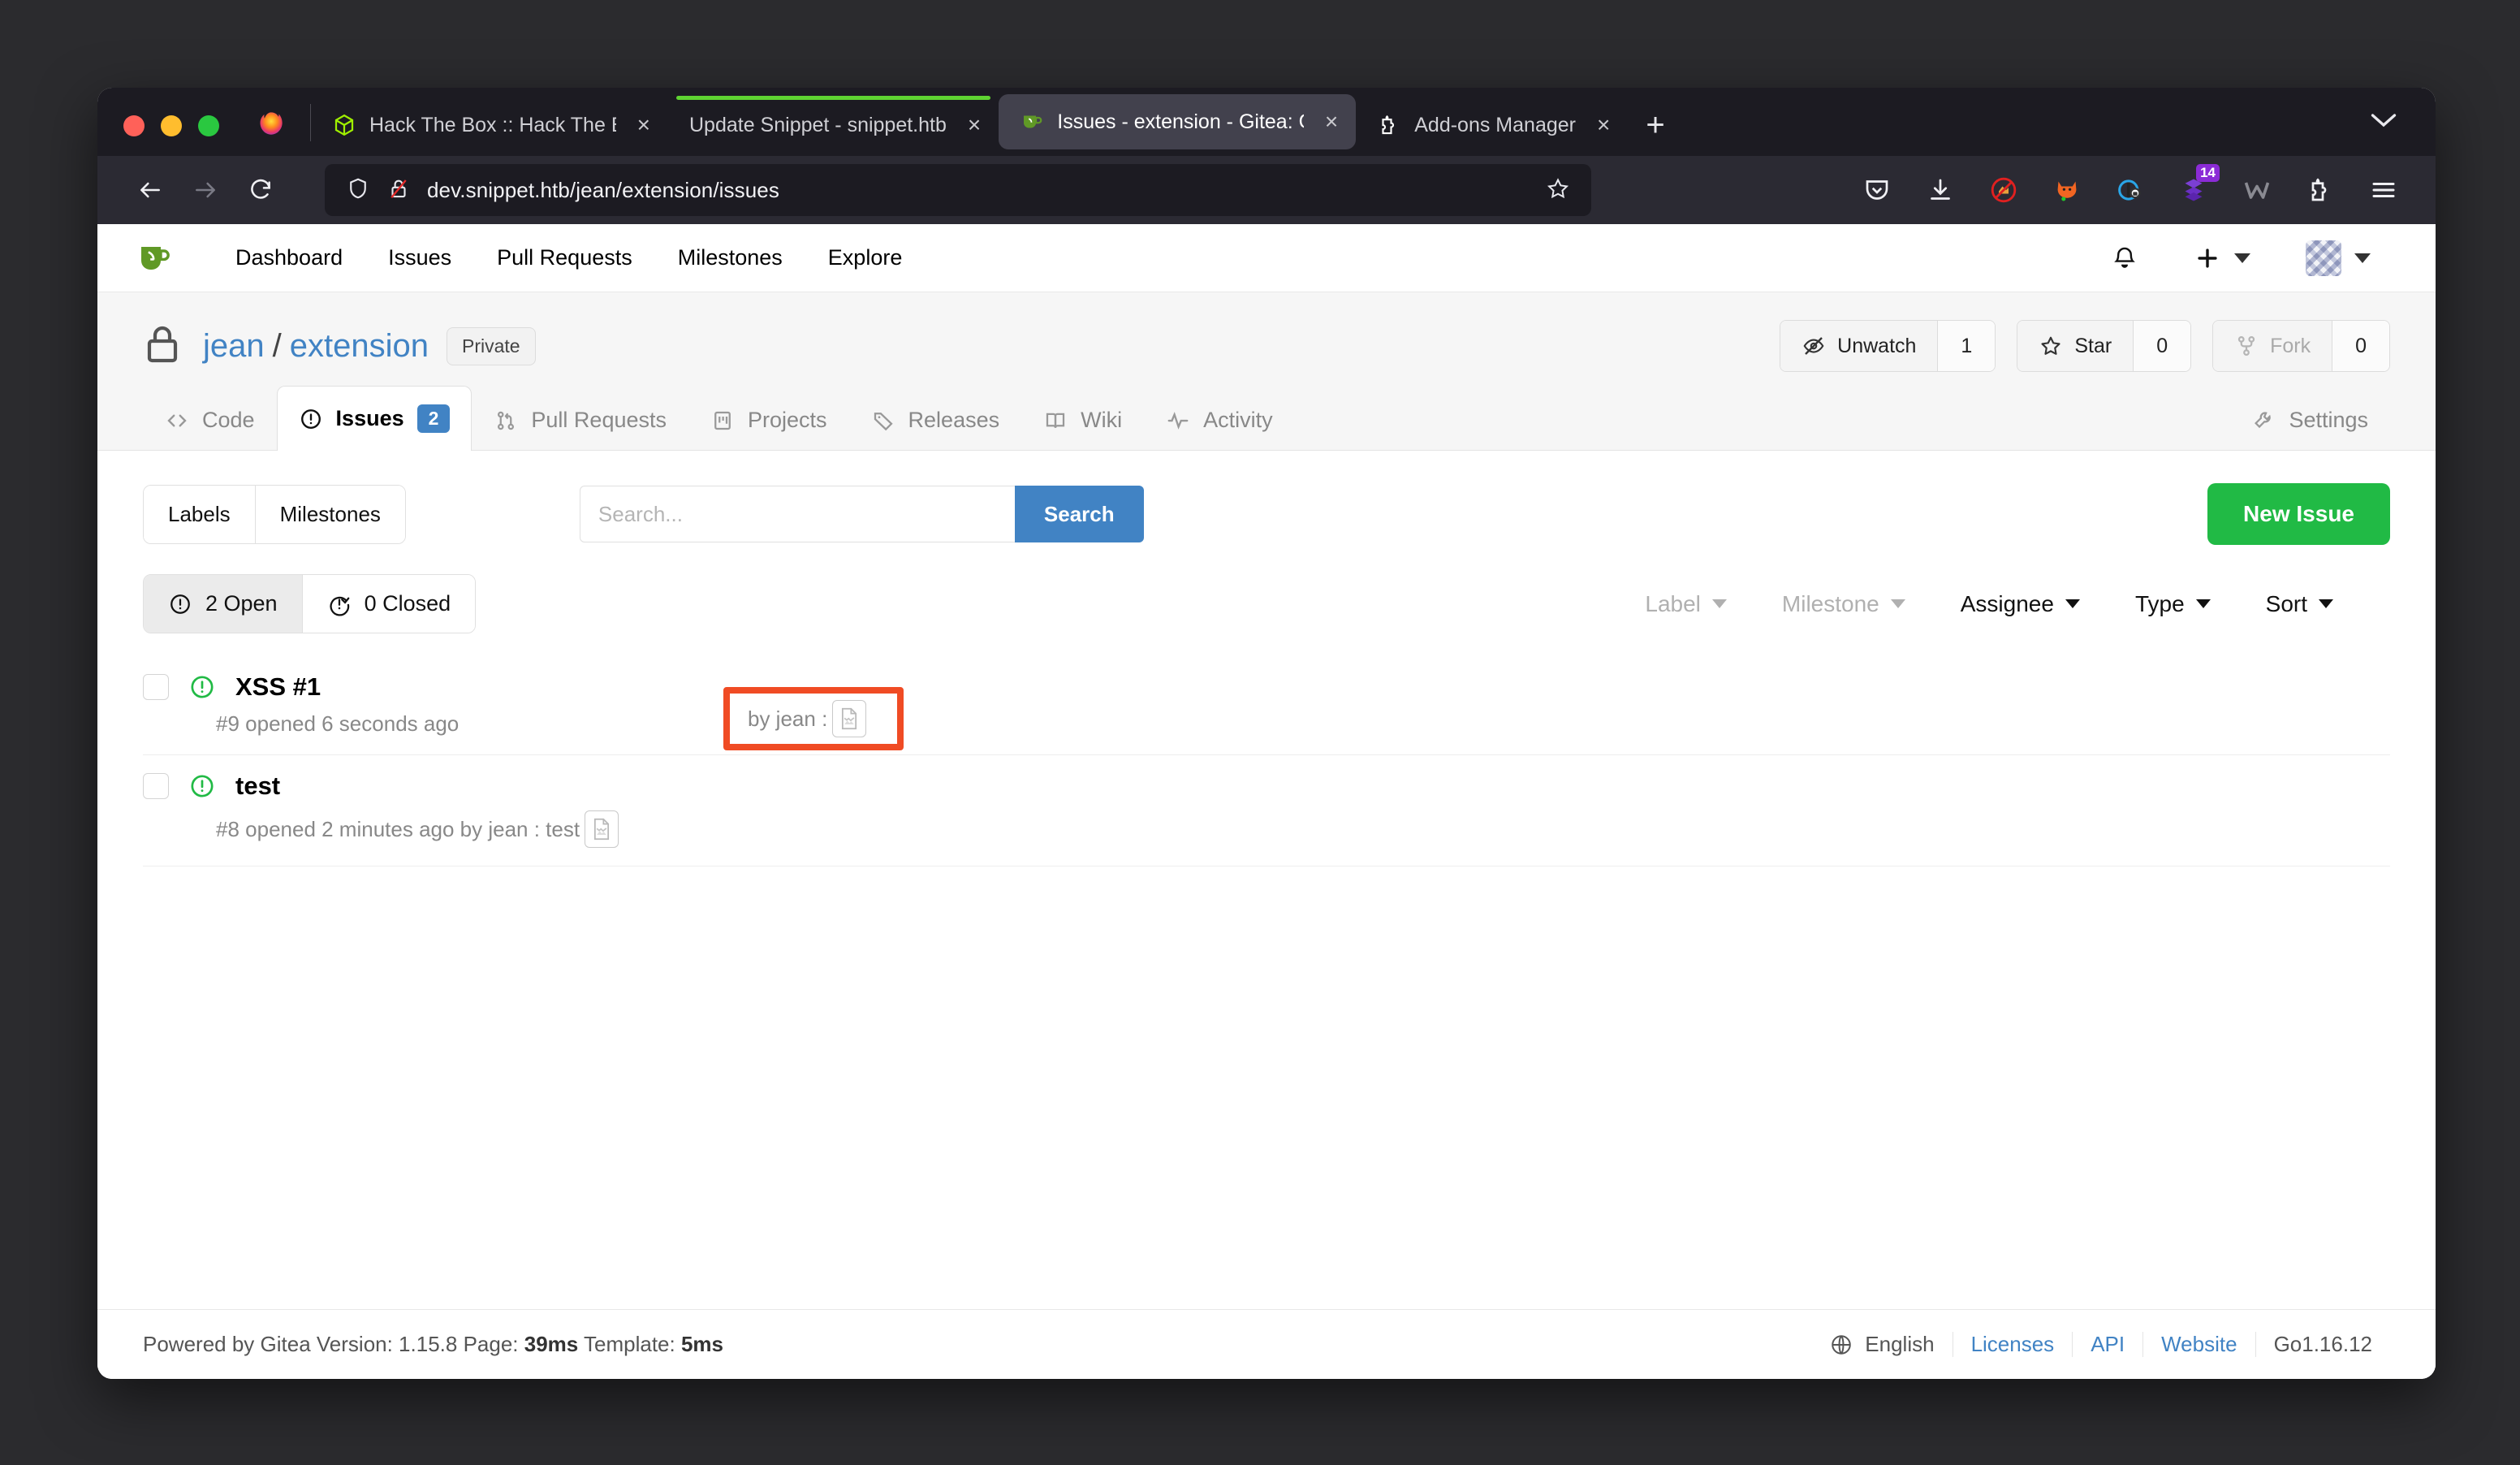  Describe the element at coordinates (2299, 604) in the screenshot. I see `filter-sort: Sort` at that location.